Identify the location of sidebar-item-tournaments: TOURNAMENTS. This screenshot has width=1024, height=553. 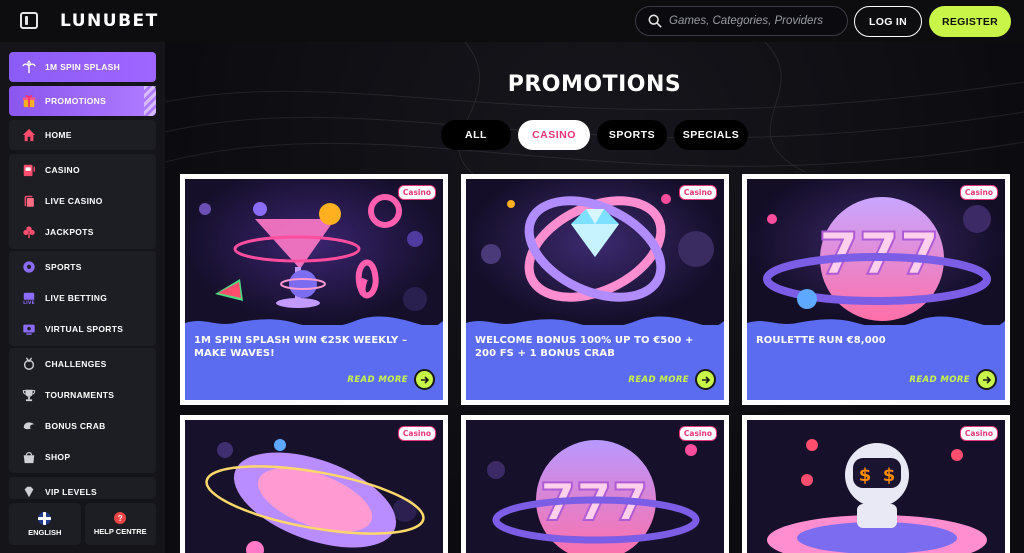
(82, 394).